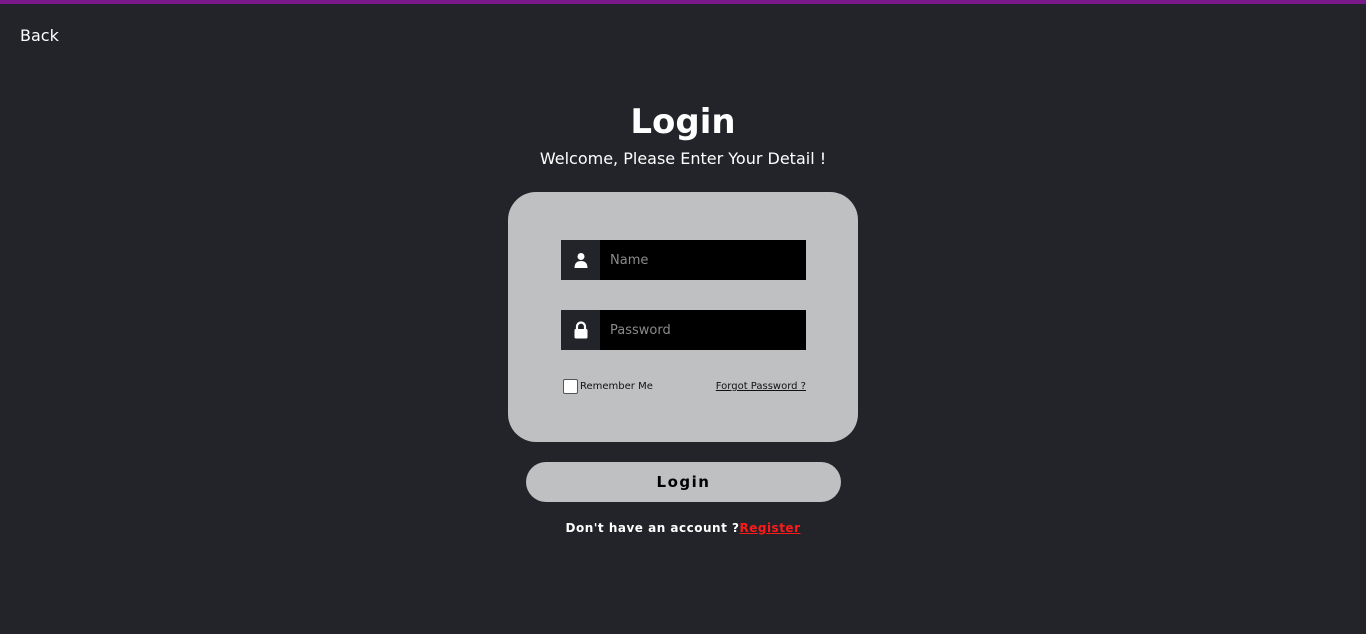 The image size is (1366, 634). I want to click on remember-me: Remember Me, so click(608, 386).